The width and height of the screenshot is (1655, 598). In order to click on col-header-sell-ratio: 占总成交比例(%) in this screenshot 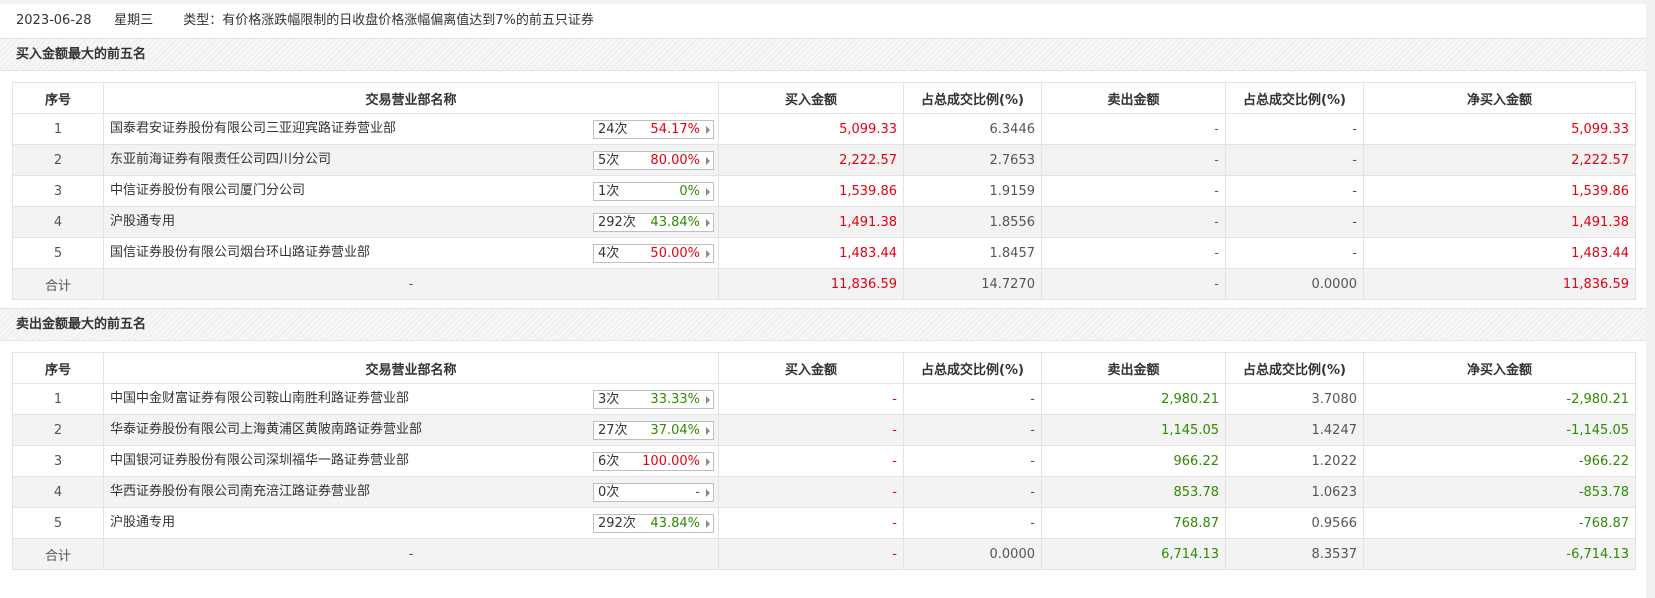, I will do `click(1294, 98)`.